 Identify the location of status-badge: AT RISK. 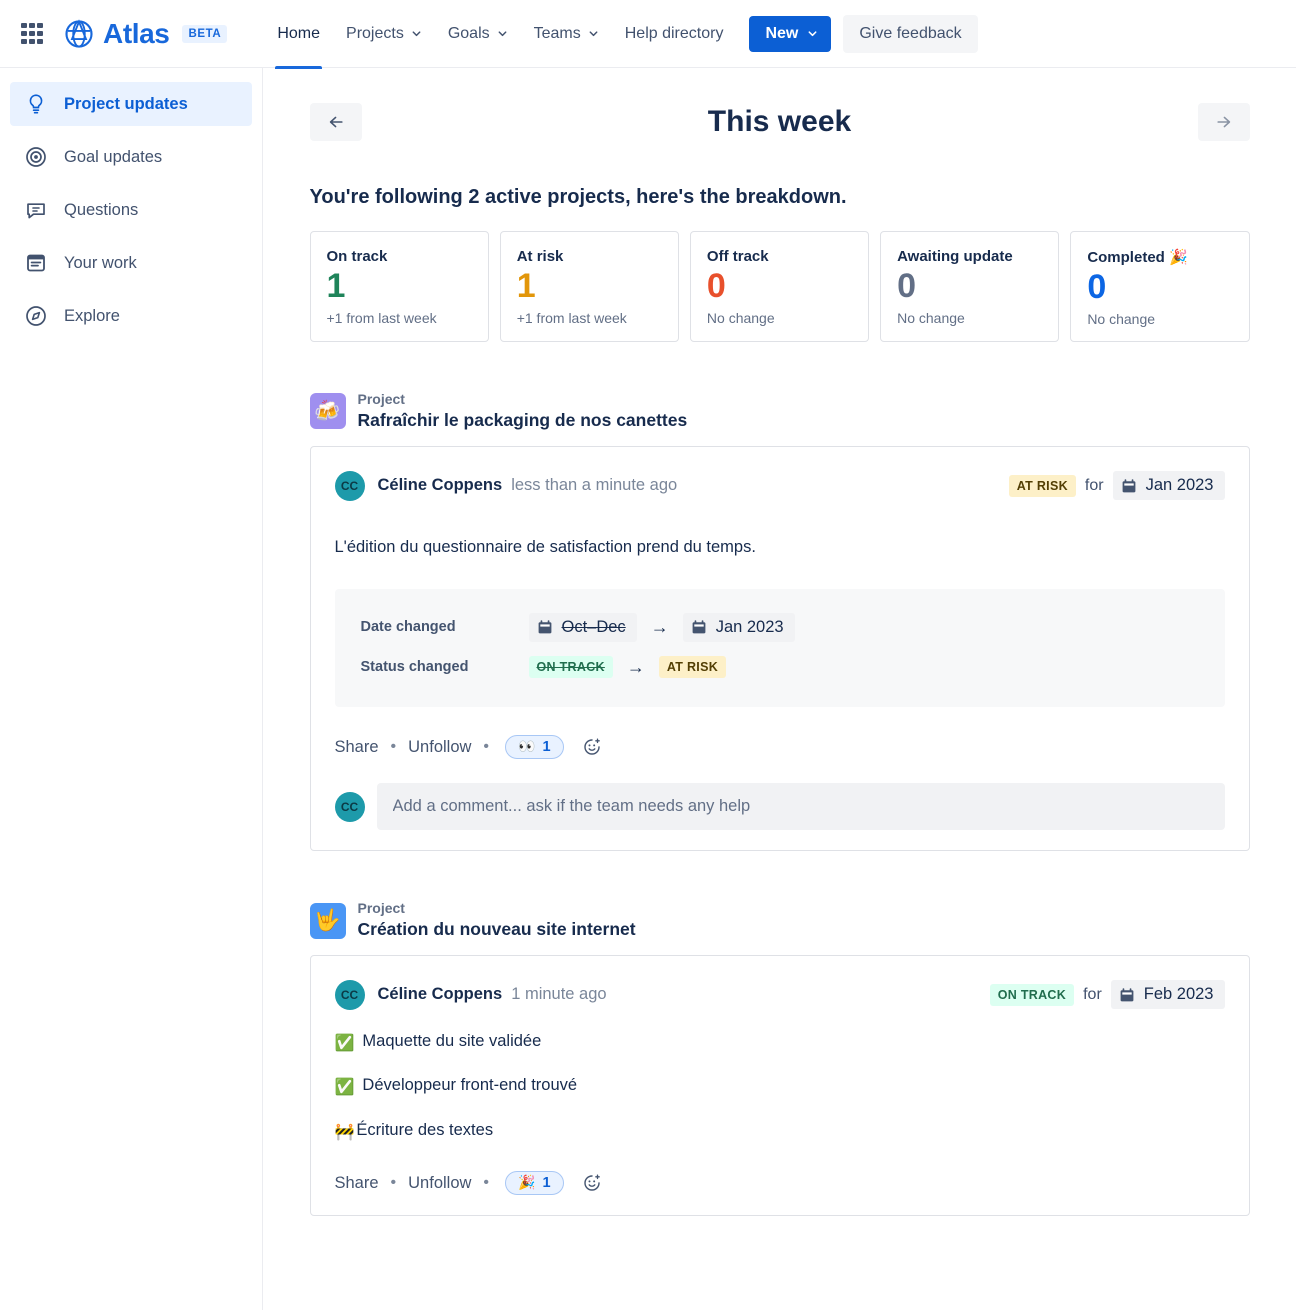
(1042, 485).